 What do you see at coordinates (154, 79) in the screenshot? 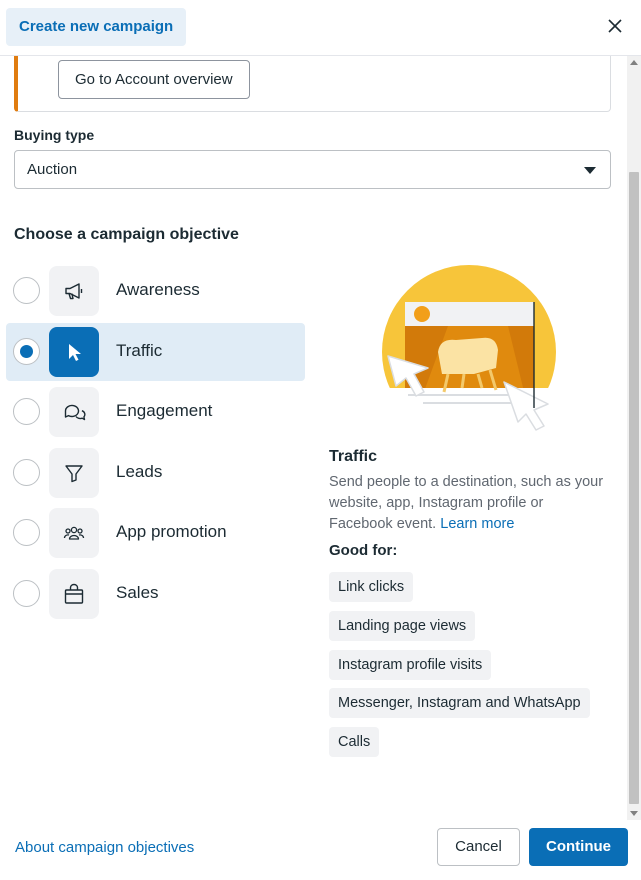
I see `account-overview-button: Go to Account overview` at bounding box center [154, 79].